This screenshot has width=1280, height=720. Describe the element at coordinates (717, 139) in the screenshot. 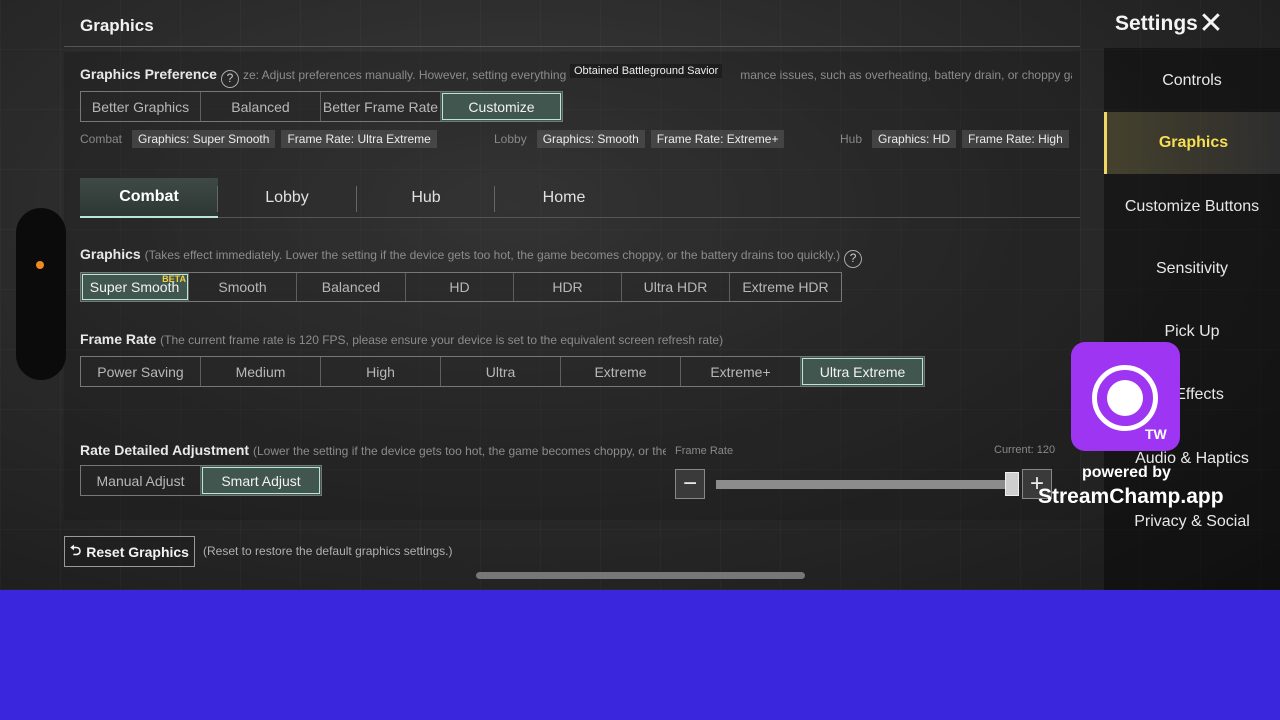

I see `preset-lobby-frame-rate: Frame Rate: Extreme+` at that location.